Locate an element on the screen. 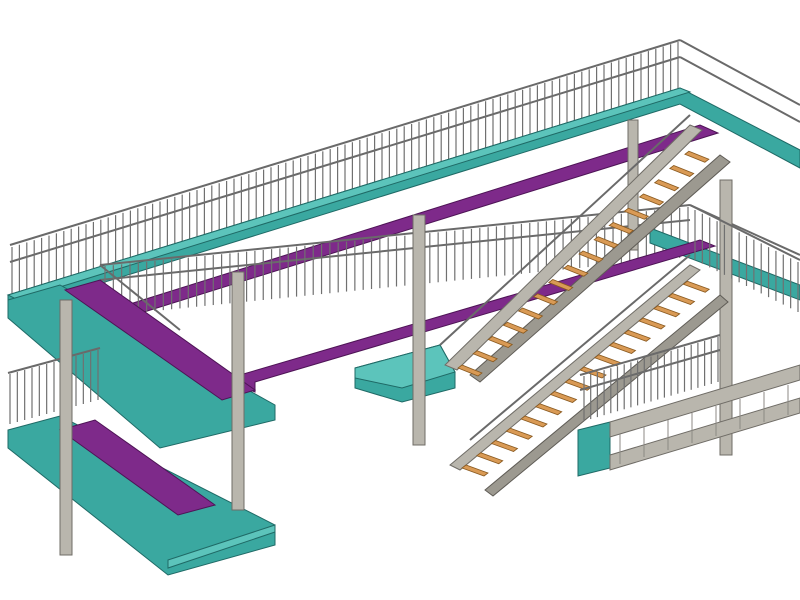  lower-right-edge-beam is located at coordinates (594, 449).